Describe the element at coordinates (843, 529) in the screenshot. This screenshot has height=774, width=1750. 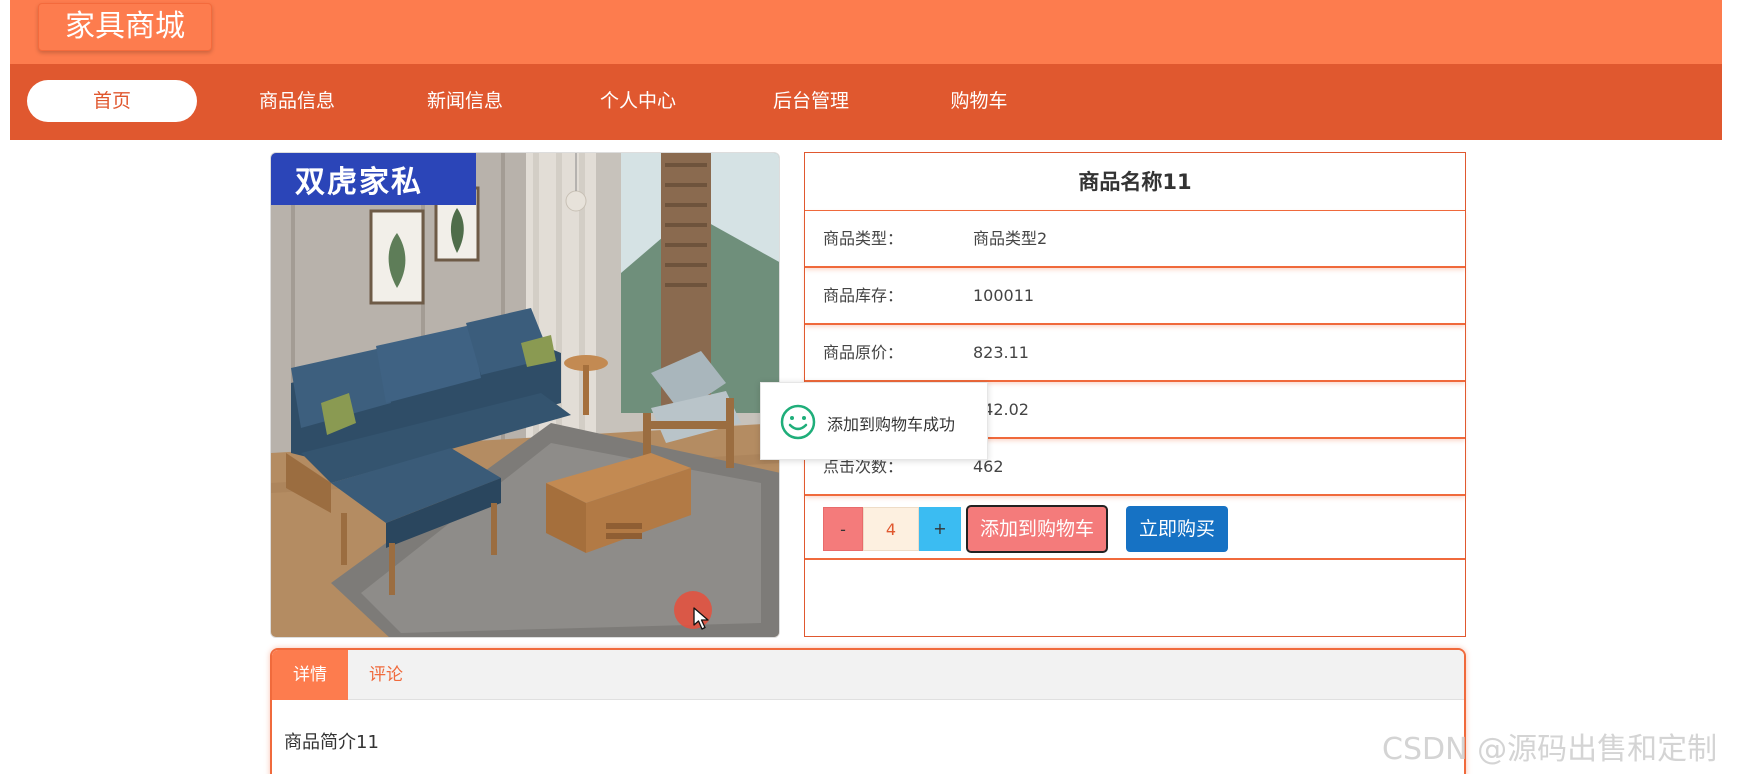
I see `quantity-decrease-button: -` at that location.